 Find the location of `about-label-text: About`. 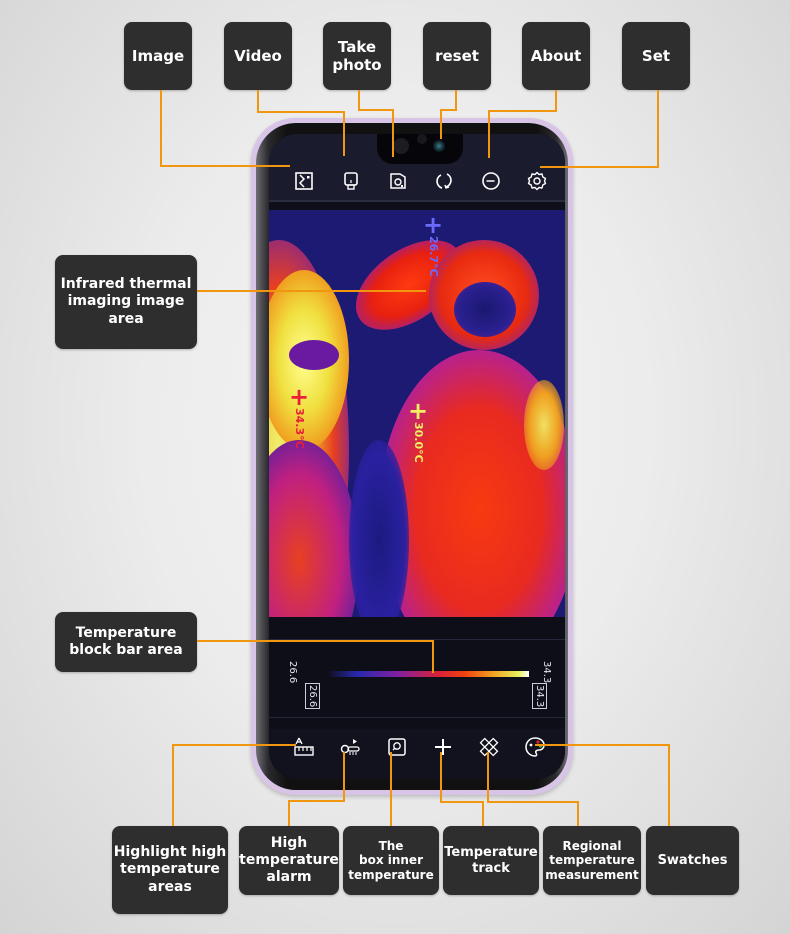

about-label-text: About is located at coordinates (556, 55).